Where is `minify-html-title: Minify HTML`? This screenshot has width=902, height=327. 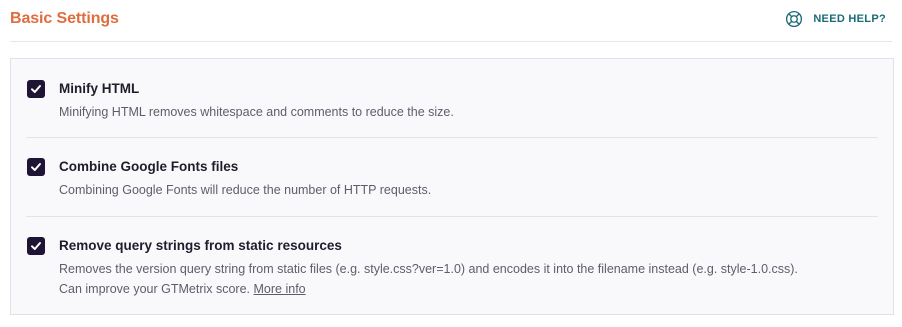
minify-html-title: Minify HTML is located at coordinates (99, 88).